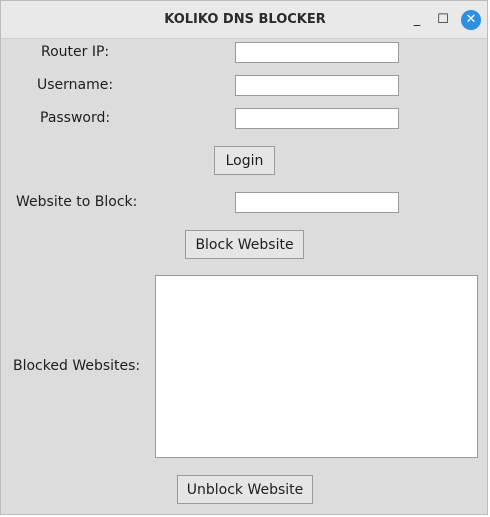 This screenshot has width=490, height=517. What do you see at coordinates (317, 202) in the screenshot?
I see `website-to-block-field` at bounding box center [317, 202].